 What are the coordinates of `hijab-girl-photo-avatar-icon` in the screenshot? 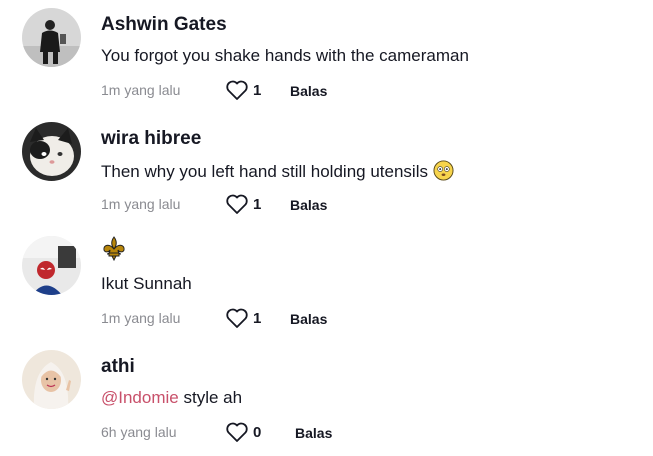 It's located at (51, 379).